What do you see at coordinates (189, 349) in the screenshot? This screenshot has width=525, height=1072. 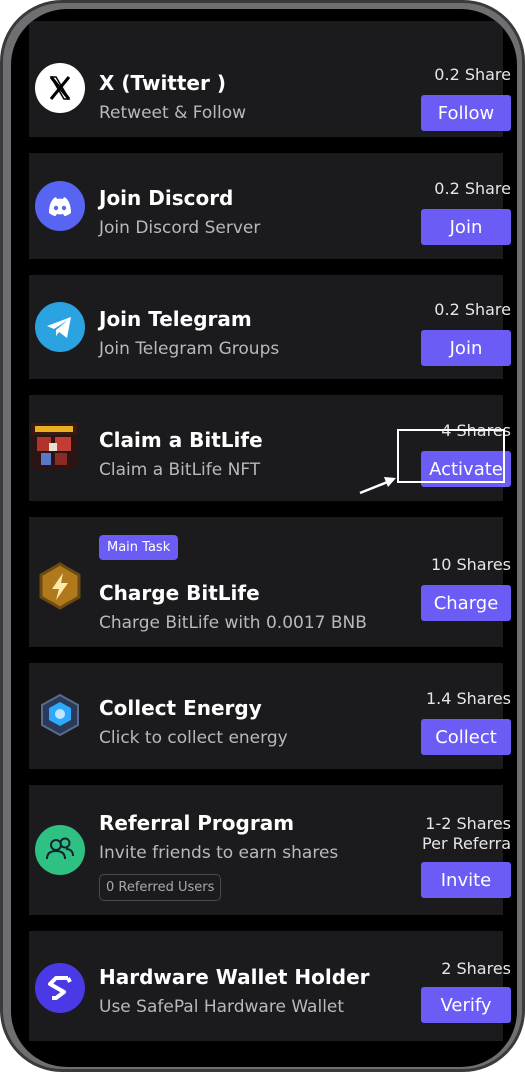 I see `task-subtitle: Join Telegram Groups` at bounding box center [189, 349].